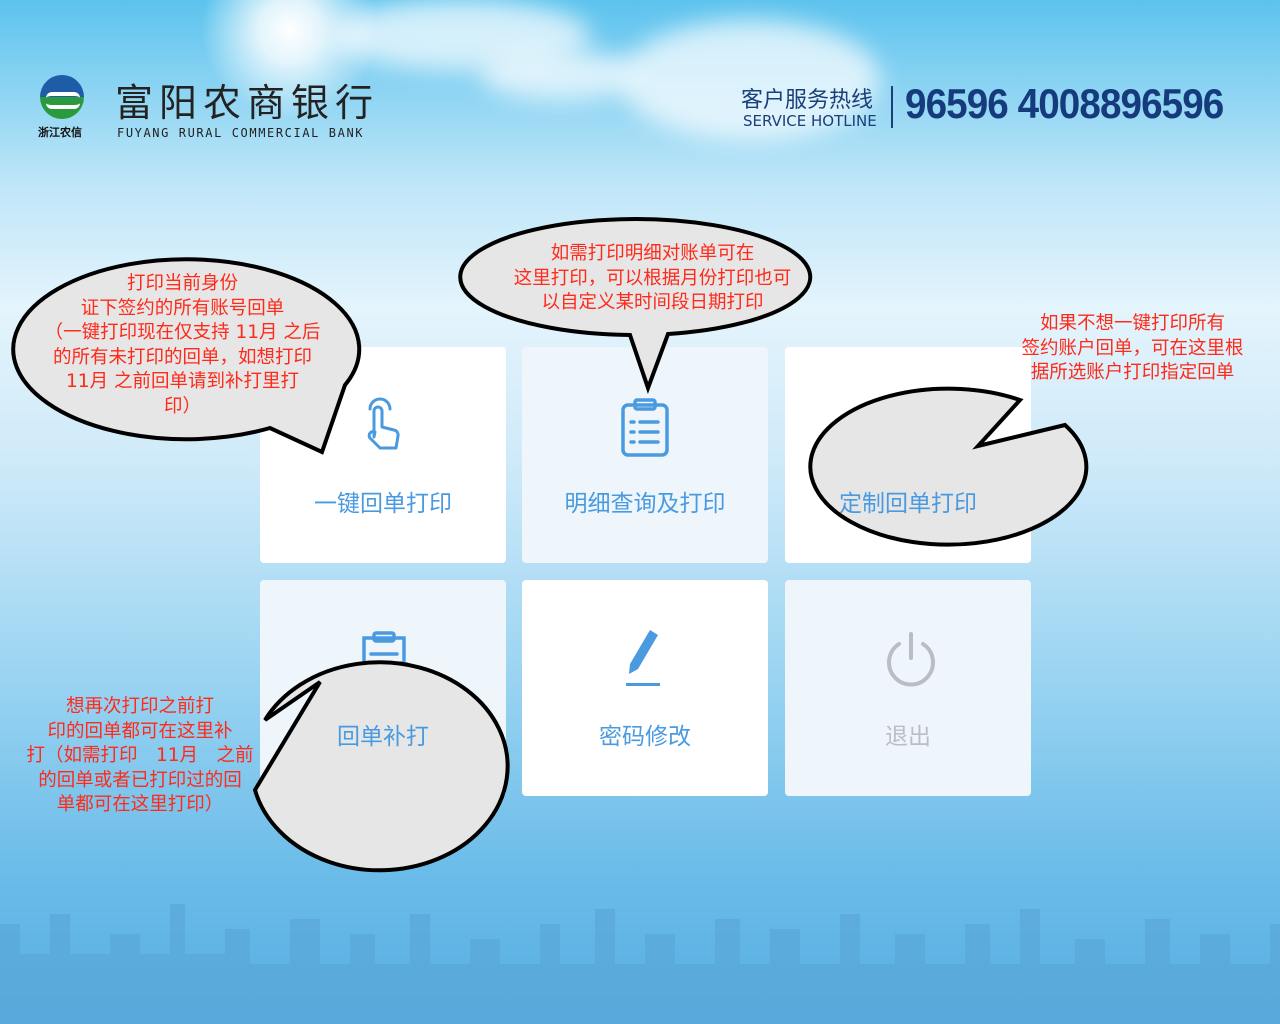 The width and height of the screenshot is (1280, 1024). What do you see at coordinates (62, 97) in the screenshot?
I see `bank-logo-icon` at bounding box center [62, 97].